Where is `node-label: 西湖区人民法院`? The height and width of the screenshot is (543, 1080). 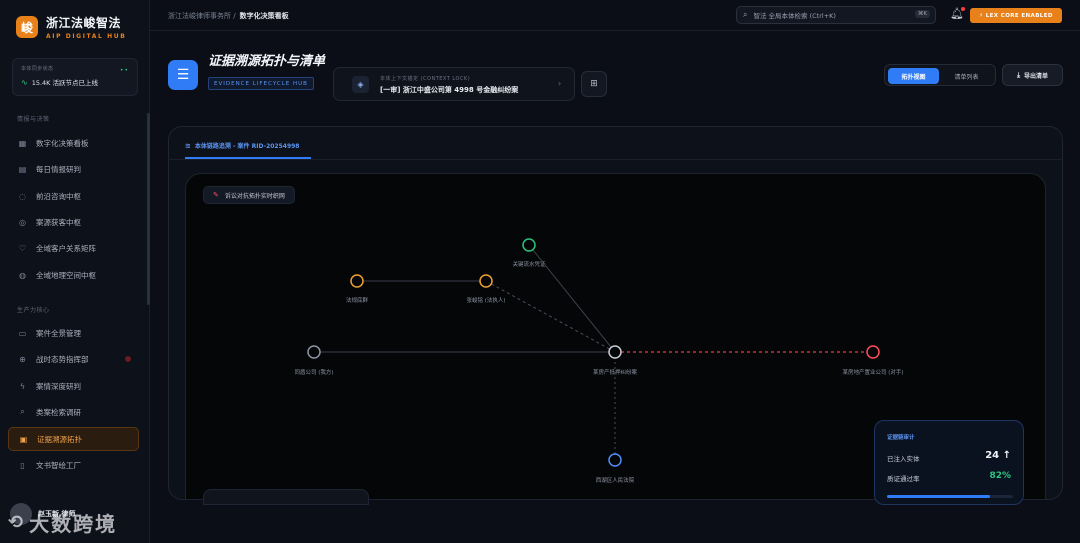 node-label: 西湖区人民法院 is located at coordinates (615, 480).